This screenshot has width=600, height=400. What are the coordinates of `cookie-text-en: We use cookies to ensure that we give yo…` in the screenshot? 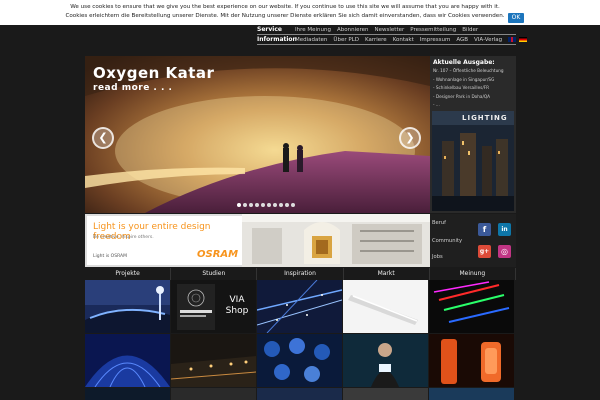 It's located at (285, 7).